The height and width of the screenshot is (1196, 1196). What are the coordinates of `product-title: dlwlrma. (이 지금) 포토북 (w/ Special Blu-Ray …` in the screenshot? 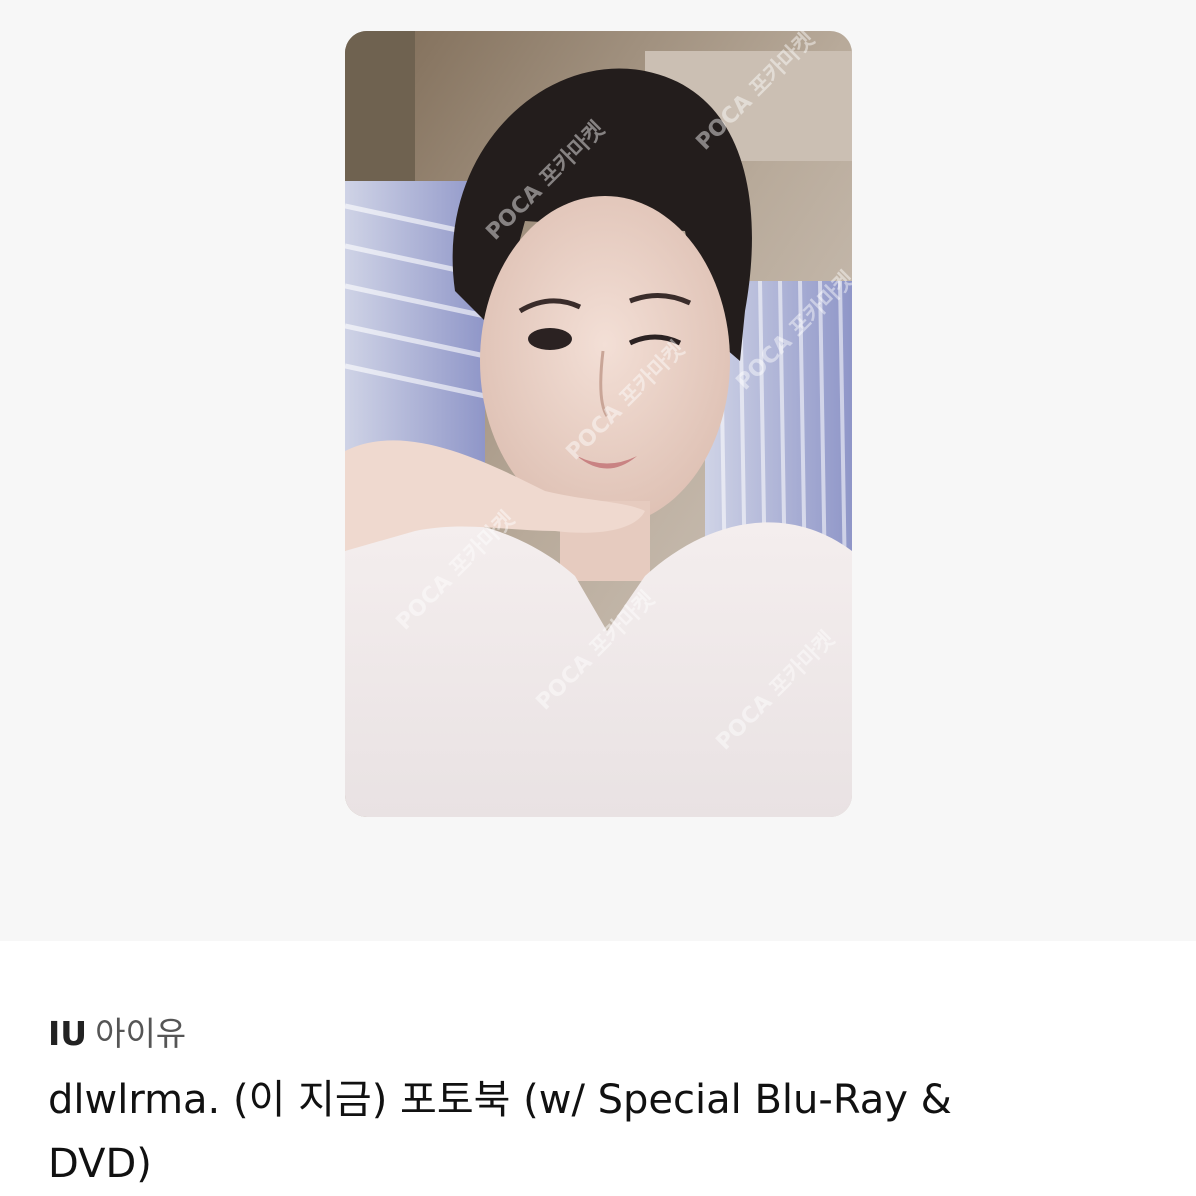 It's located at (500, 1132).